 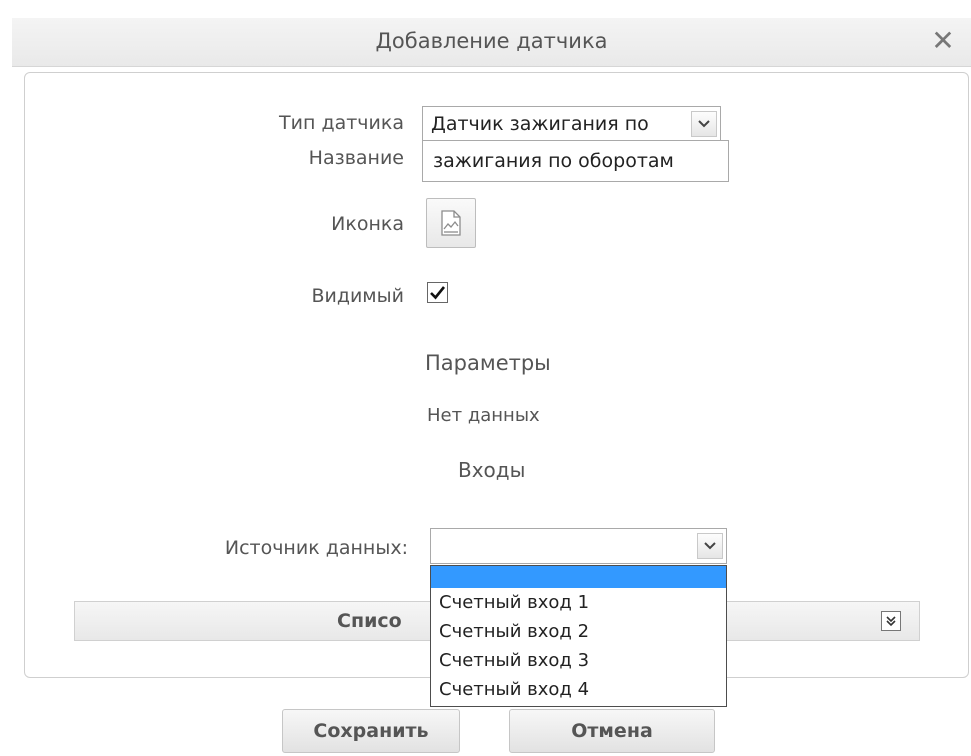 What do you see at coordinates (367, 224) in the screenshot?
I see `icon-label: Иконка` at bounding box center [367, 224].